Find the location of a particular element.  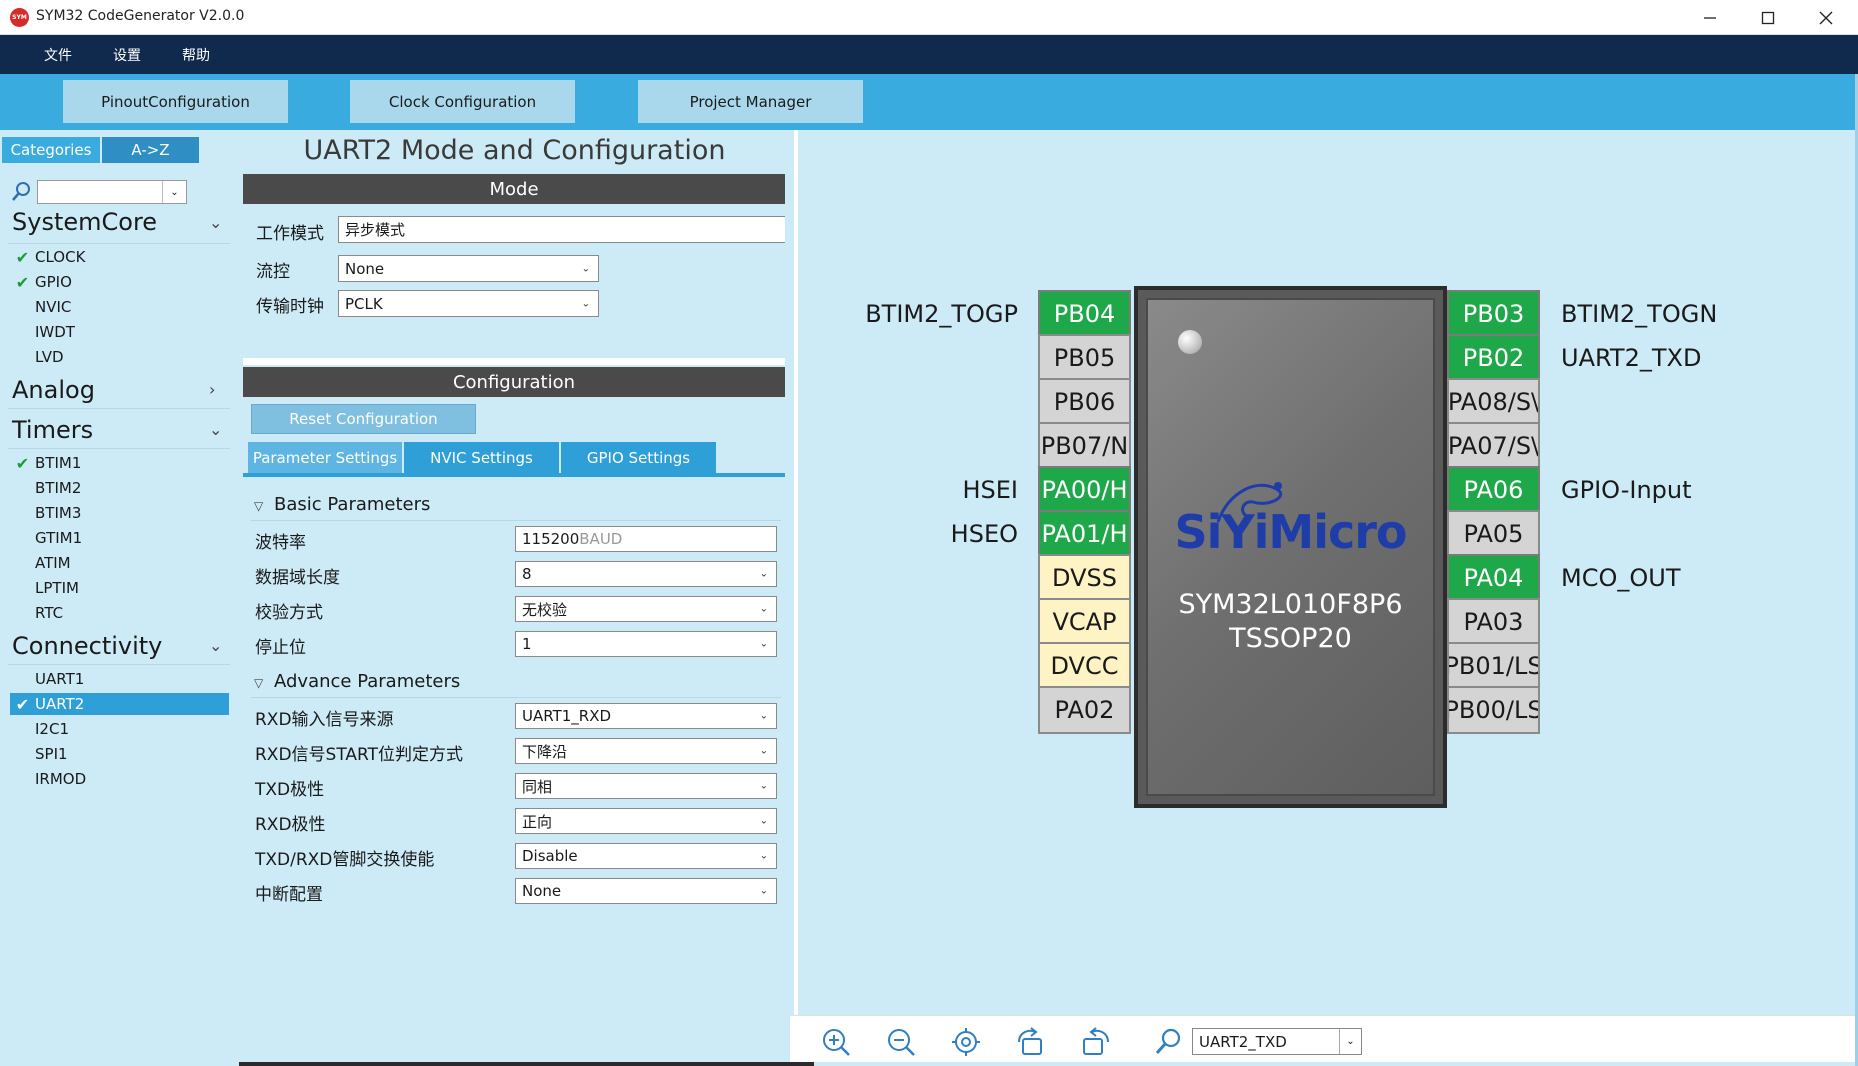

fit-icon is located at coordinates (966, 1042).